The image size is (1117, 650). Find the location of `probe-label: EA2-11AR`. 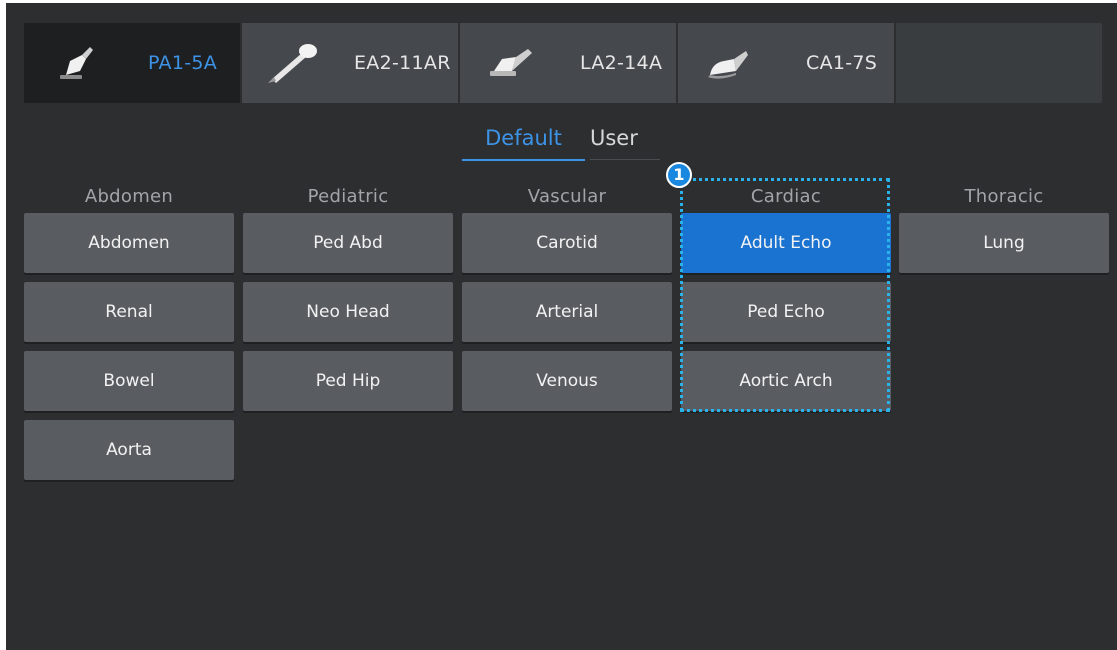

probe-label: EA2-11AR is located at coordinates (402, 63).